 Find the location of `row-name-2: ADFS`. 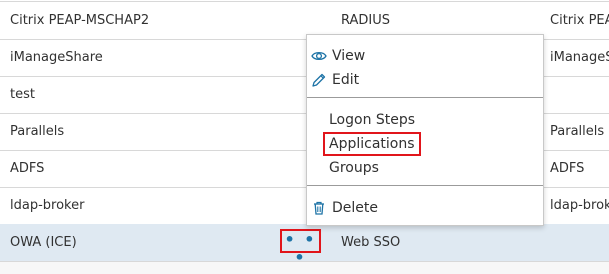

row-name-2: ADFS is located at coordinates (567, 168).